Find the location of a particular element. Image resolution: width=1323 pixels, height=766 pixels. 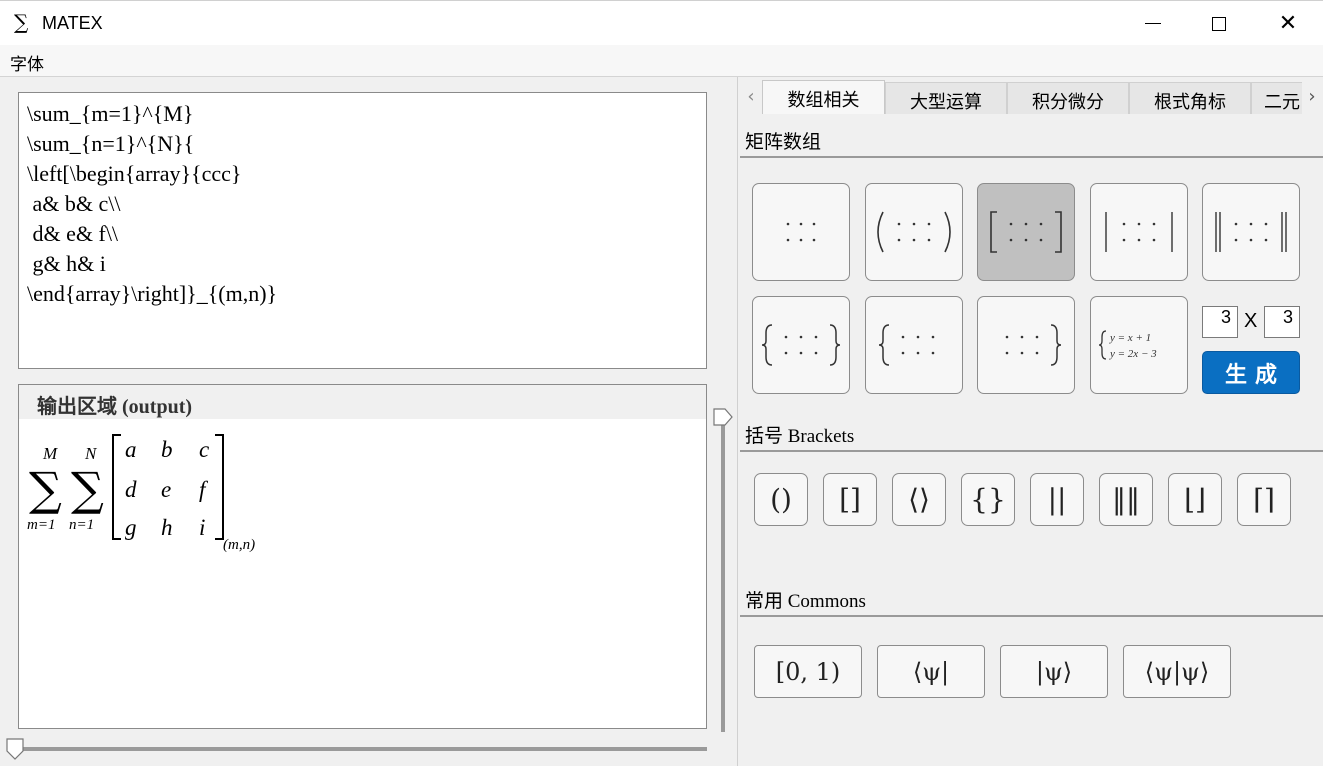

output-title: 输出区域 (output) is located at coordinates (115, 407).